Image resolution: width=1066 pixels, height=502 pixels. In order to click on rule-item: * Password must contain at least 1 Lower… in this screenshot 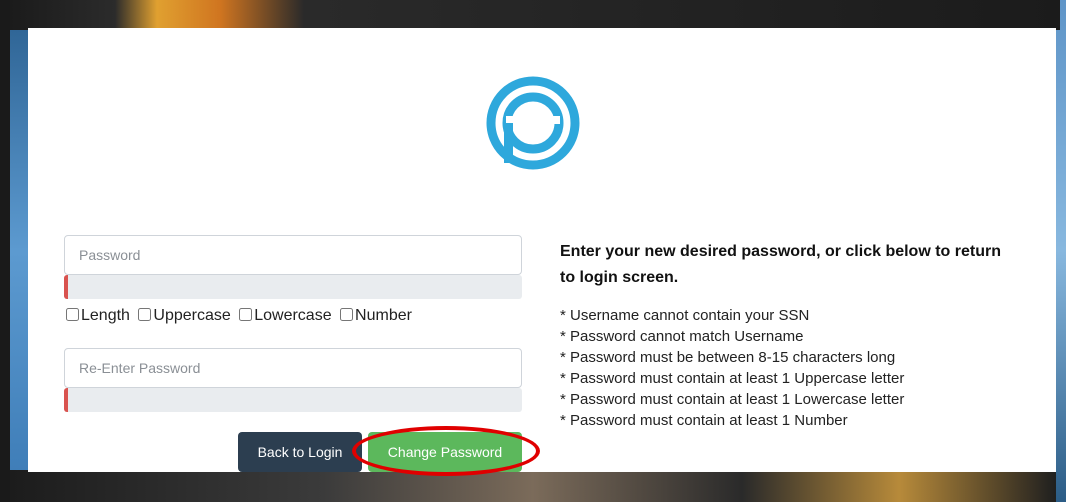, I will do `click(732, 399)`.